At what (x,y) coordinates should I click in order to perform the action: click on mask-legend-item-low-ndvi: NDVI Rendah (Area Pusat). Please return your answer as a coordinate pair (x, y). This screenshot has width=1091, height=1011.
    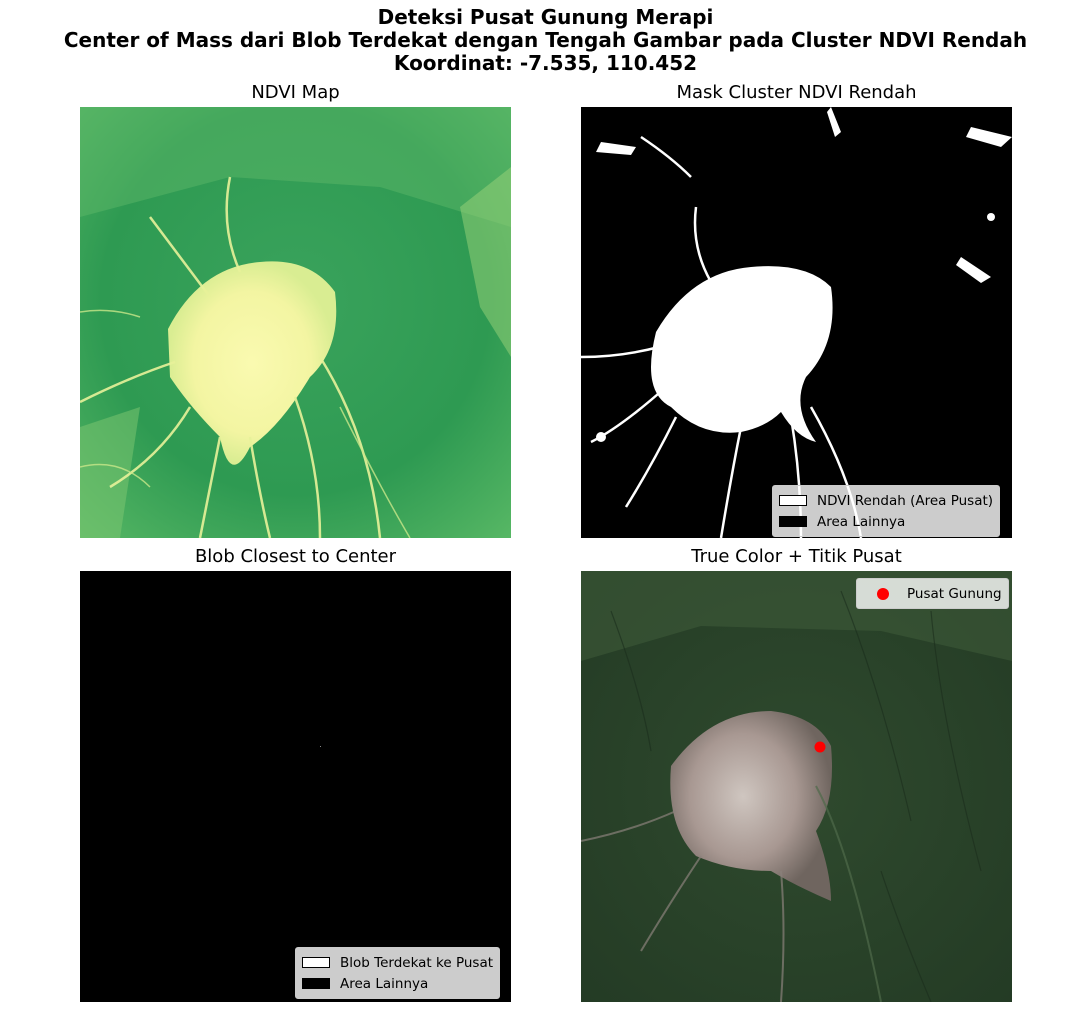
    Looking at the image, I should click on (886, 500).